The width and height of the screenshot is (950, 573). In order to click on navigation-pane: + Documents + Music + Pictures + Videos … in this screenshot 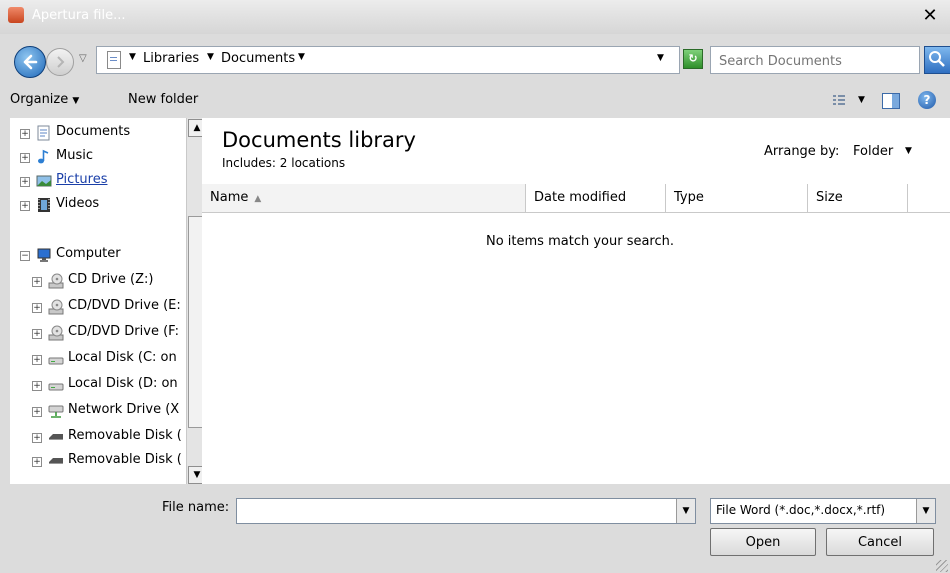, I will do `click(108, 301)`.